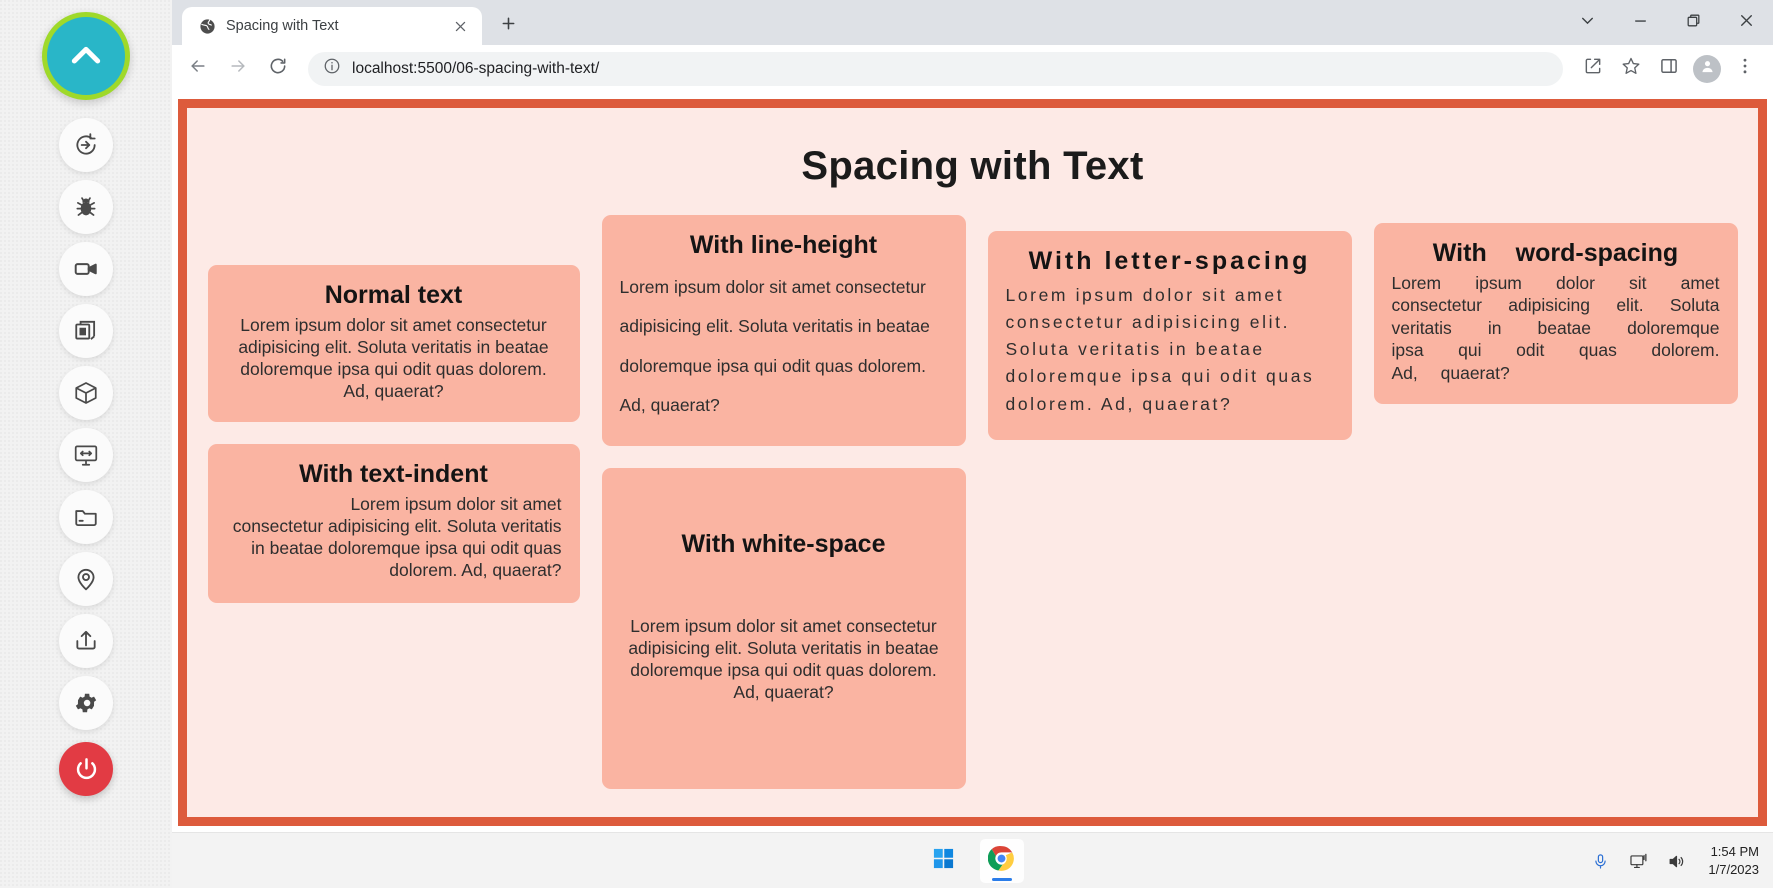  I want to click on share-button, so click(1593, 69).